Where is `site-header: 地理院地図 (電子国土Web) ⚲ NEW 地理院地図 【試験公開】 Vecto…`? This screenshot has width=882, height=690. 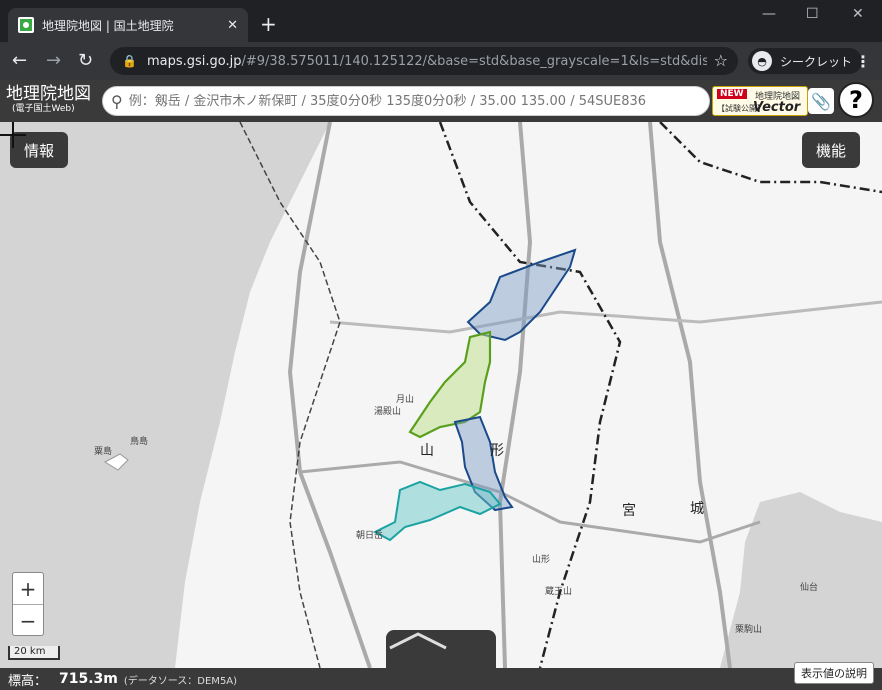
site-header: 地理院地図 (電子国土Web) ⚲ NEW 地理院地図 【試験公開】 Vecto… is located at coordinates (441, 101).